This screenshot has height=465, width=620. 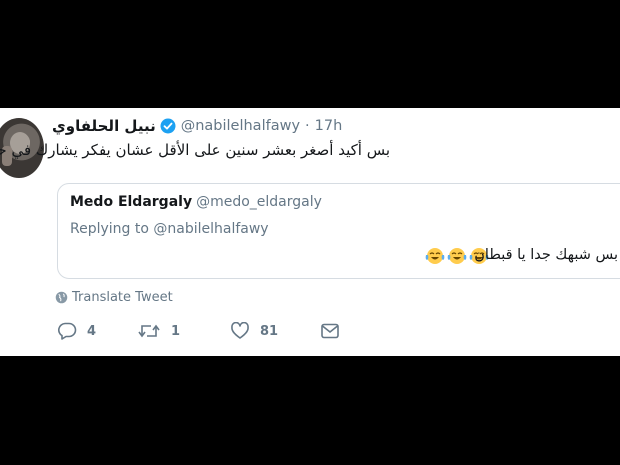 What do you see at coordinates (269, 331) in the screenshot?
I see `like-count: 81` at bounding box center [269, 331].